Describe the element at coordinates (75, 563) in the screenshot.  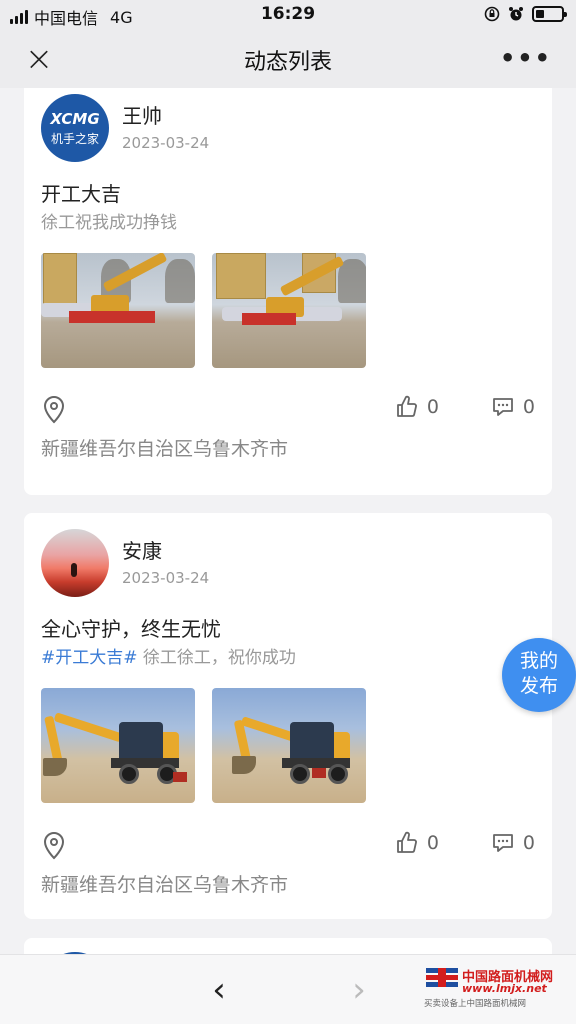
I see `avatar` at that location.